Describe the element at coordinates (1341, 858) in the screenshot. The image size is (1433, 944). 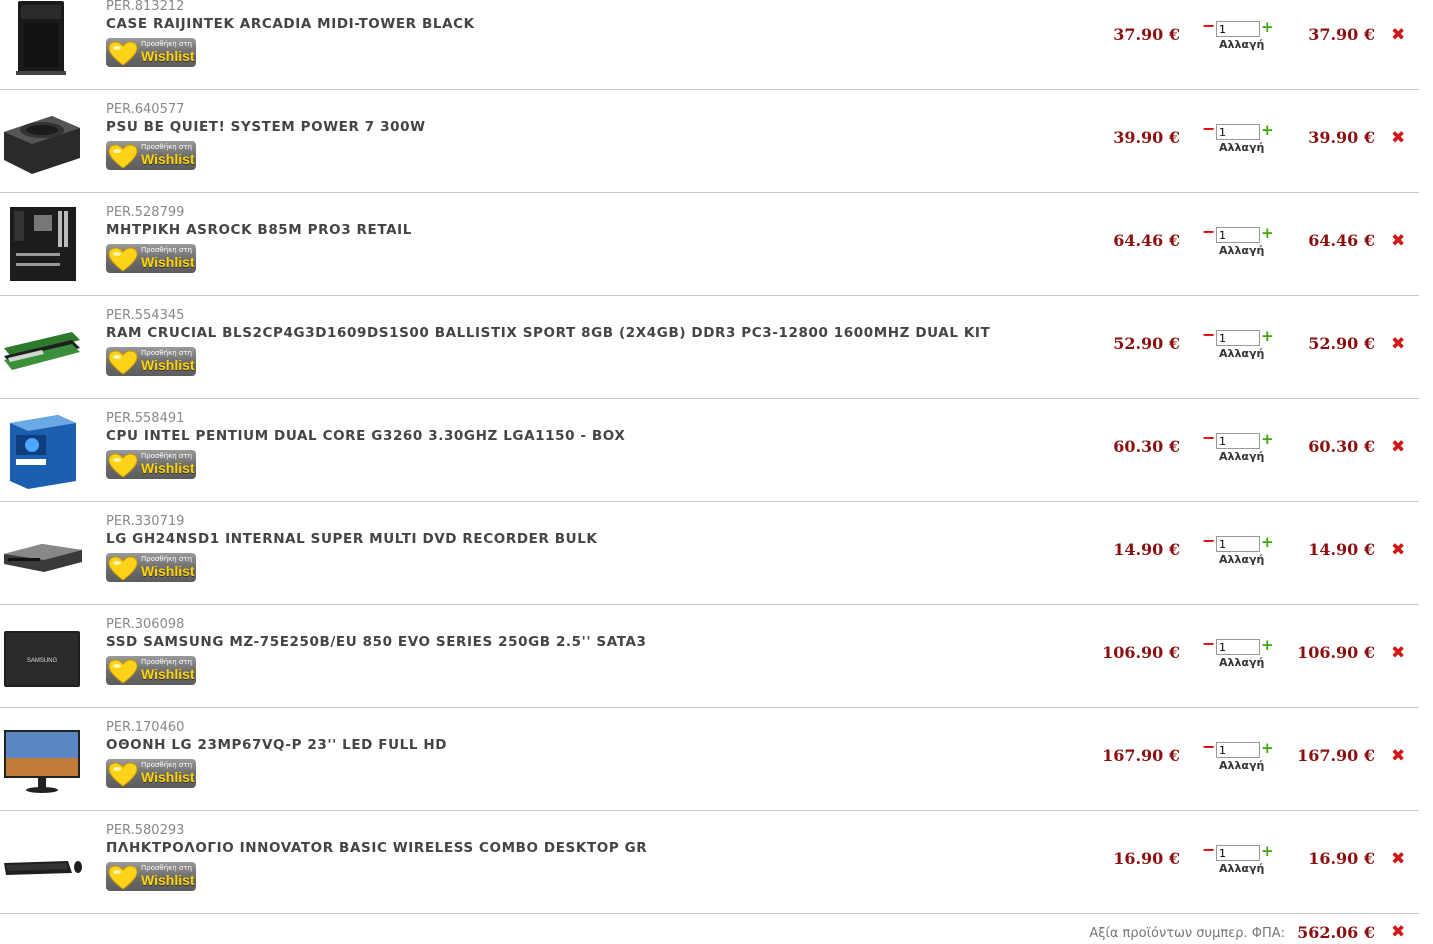
I see `line-total: 16.90 €` at that location.